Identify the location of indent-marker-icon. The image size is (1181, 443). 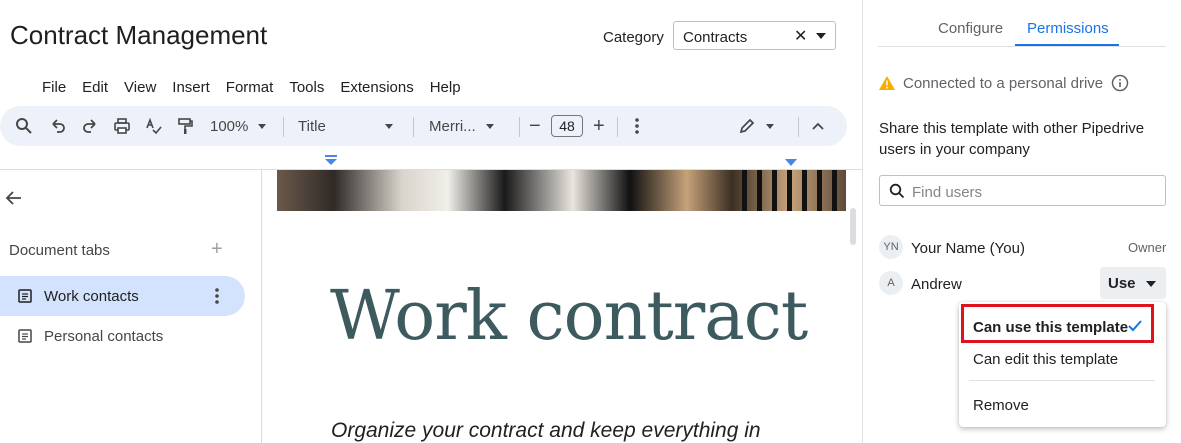
(331, 161).